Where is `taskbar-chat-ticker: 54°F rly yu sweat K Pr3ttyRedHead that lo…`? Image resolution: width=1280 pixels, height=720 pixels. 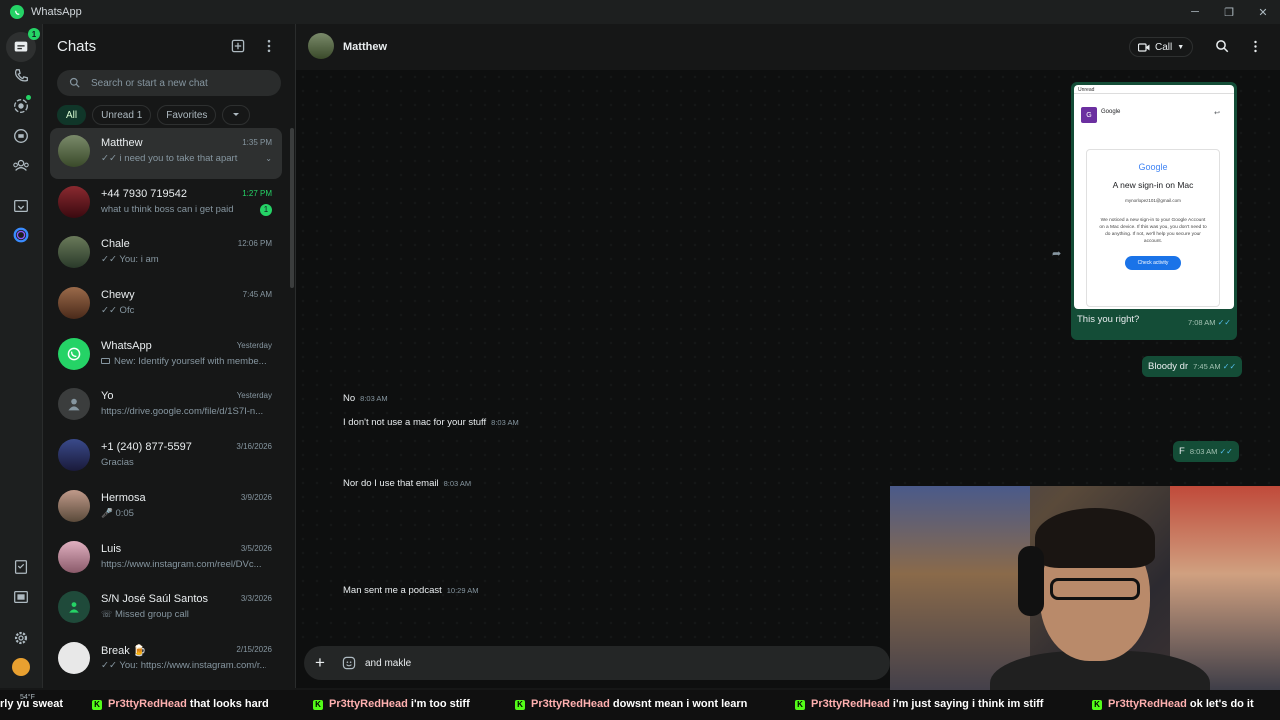
taskbar-chat-ticker: 54°F rly yu sweat K Pr3ttyRedHead that lo… is located at coordinates (640, 705).